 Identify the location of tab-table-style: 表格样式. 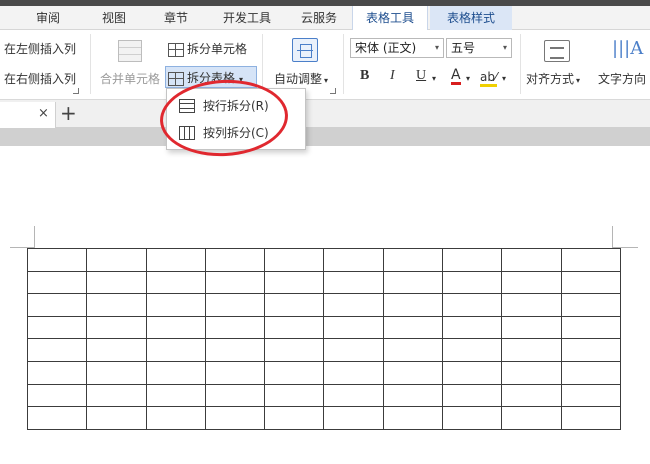
(471, 18).